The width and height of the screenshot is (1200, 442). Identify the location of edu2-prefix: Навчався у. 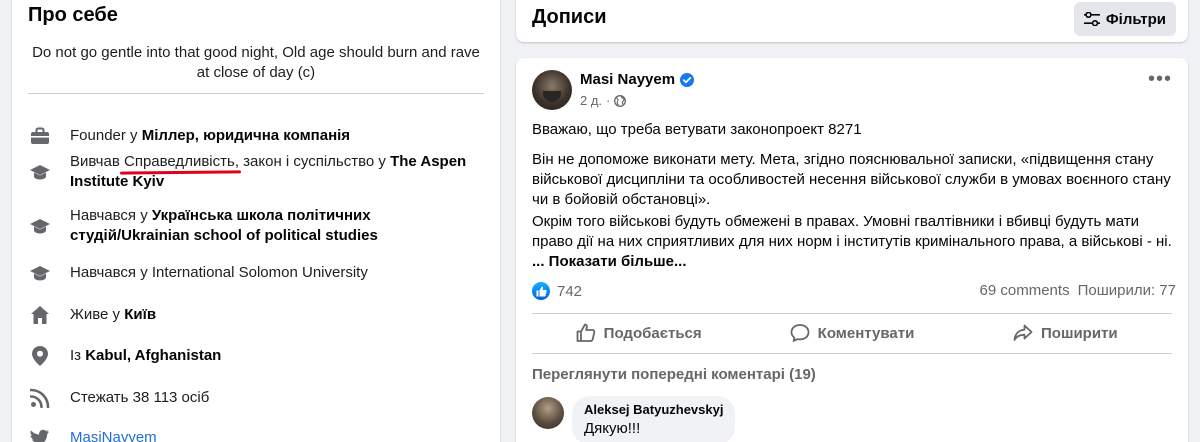
(111, 215).